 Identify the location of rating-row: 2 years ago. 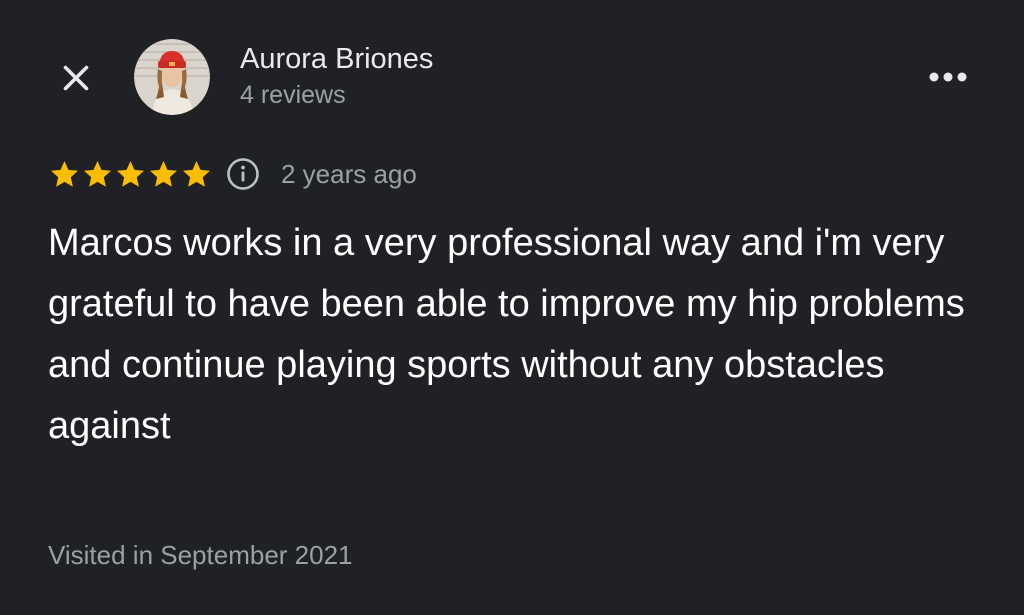
(232, 174).